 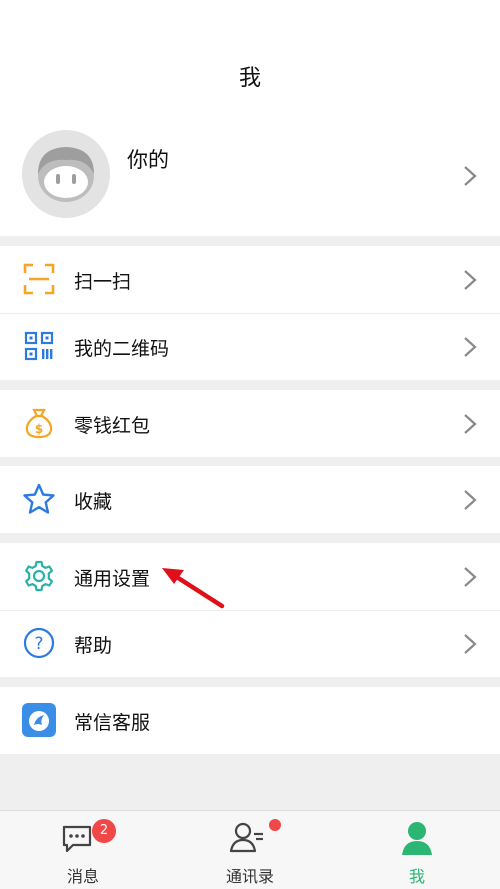 What do you see at coordinates (39, 576) in the screenshot?
I see `gear-icon` at bounding box center [39, 576].